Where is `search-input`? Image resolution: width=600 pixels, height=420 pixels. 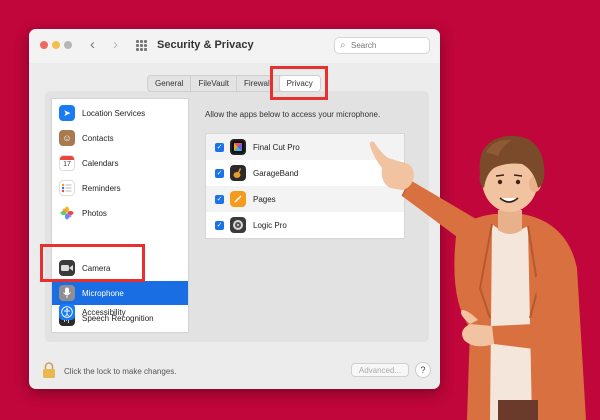
search-input is located at coordinates (388, 45).